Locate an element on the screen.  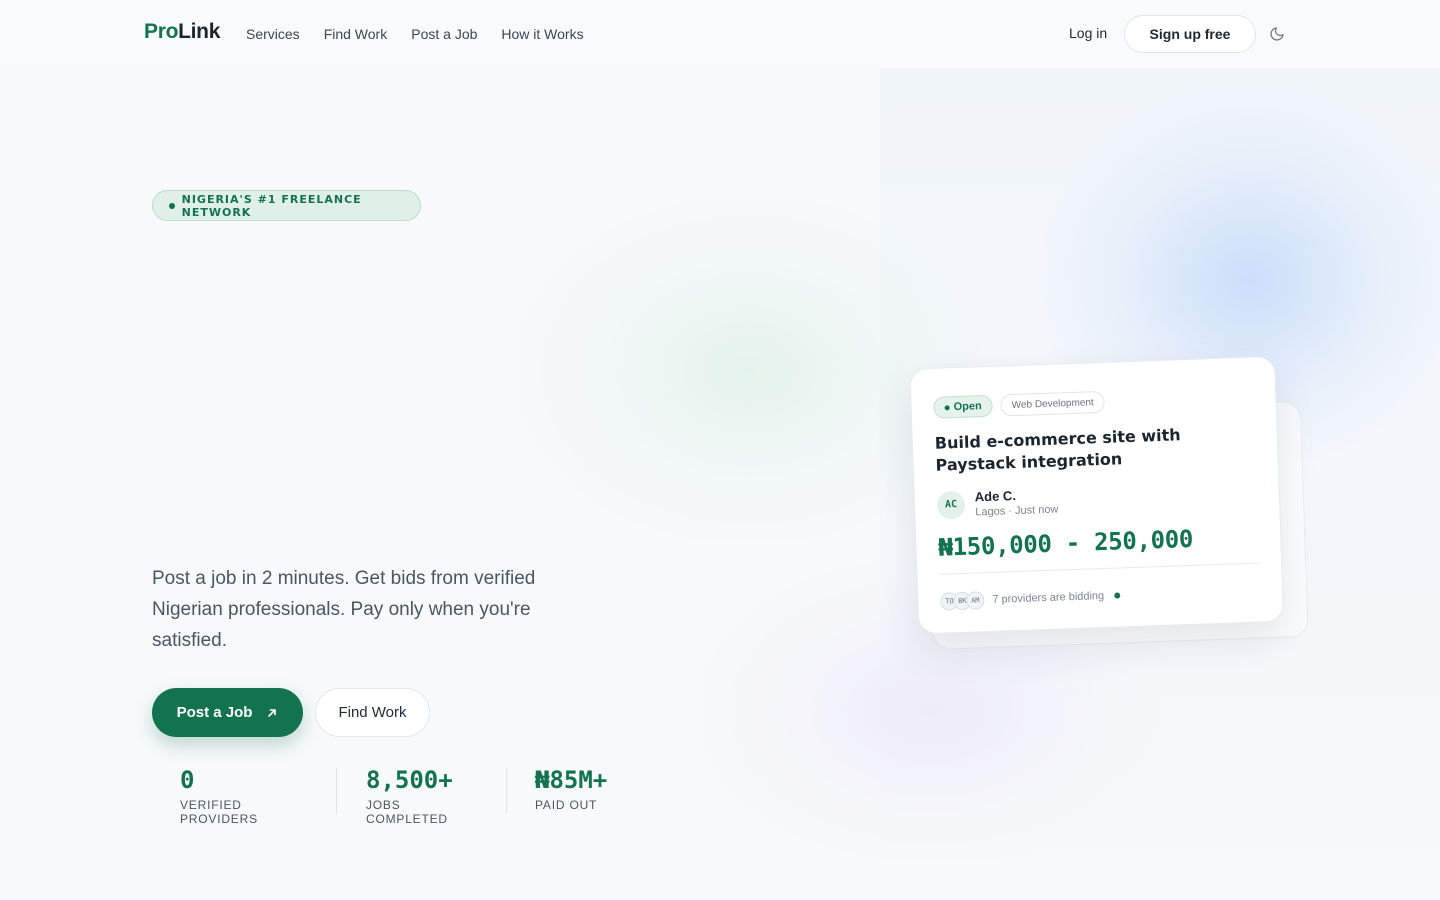
status-label: Open is located at coordinates (967, 407).